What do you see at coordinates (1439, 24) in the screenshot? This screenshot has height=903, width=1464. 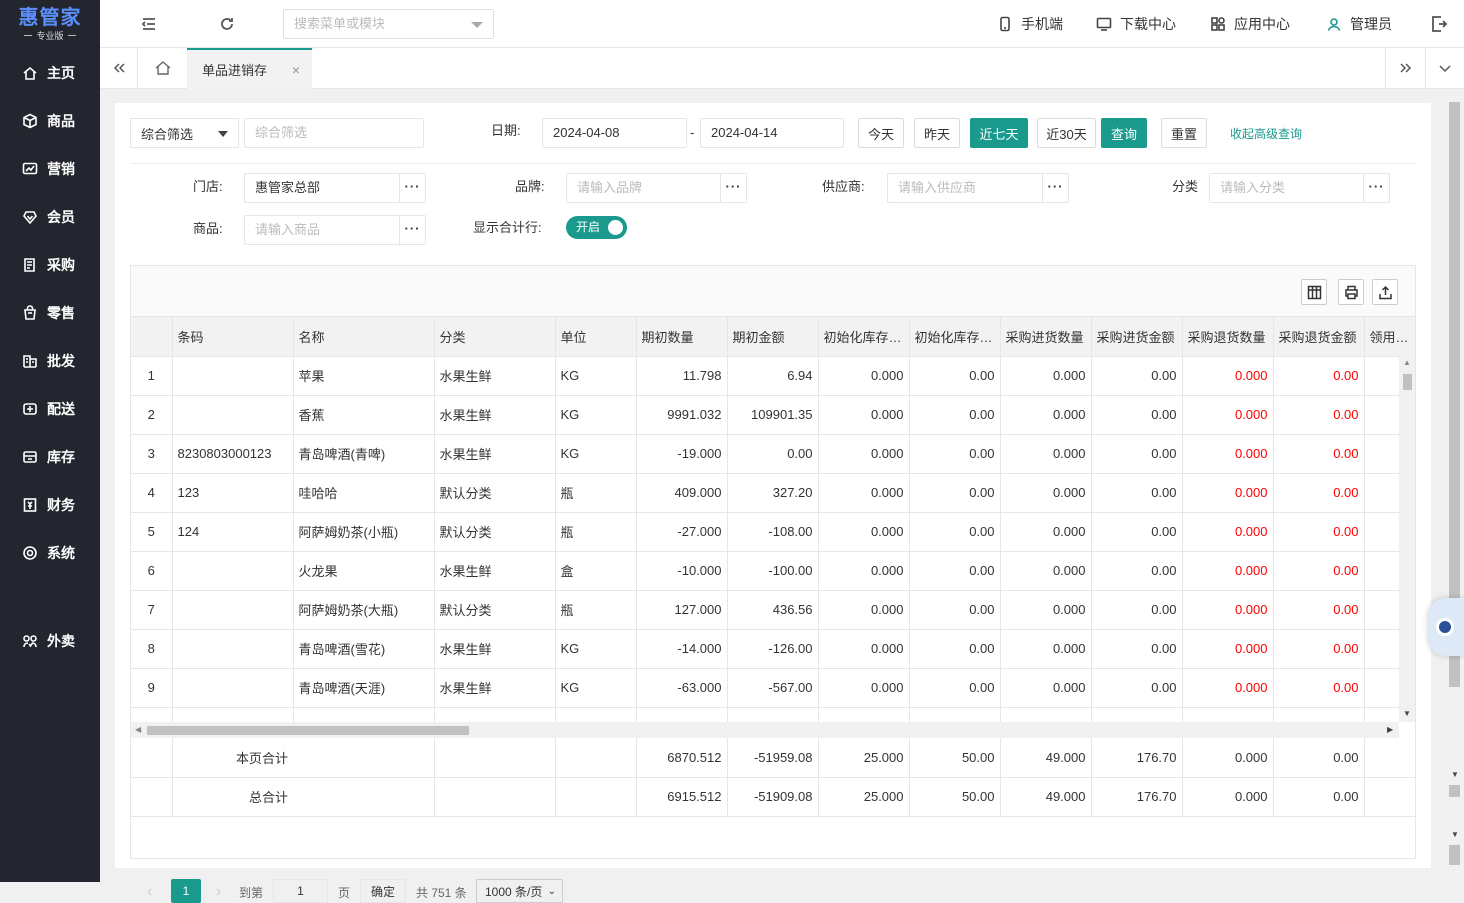 I see `logout-icon` at bounding box center [1439, 24].